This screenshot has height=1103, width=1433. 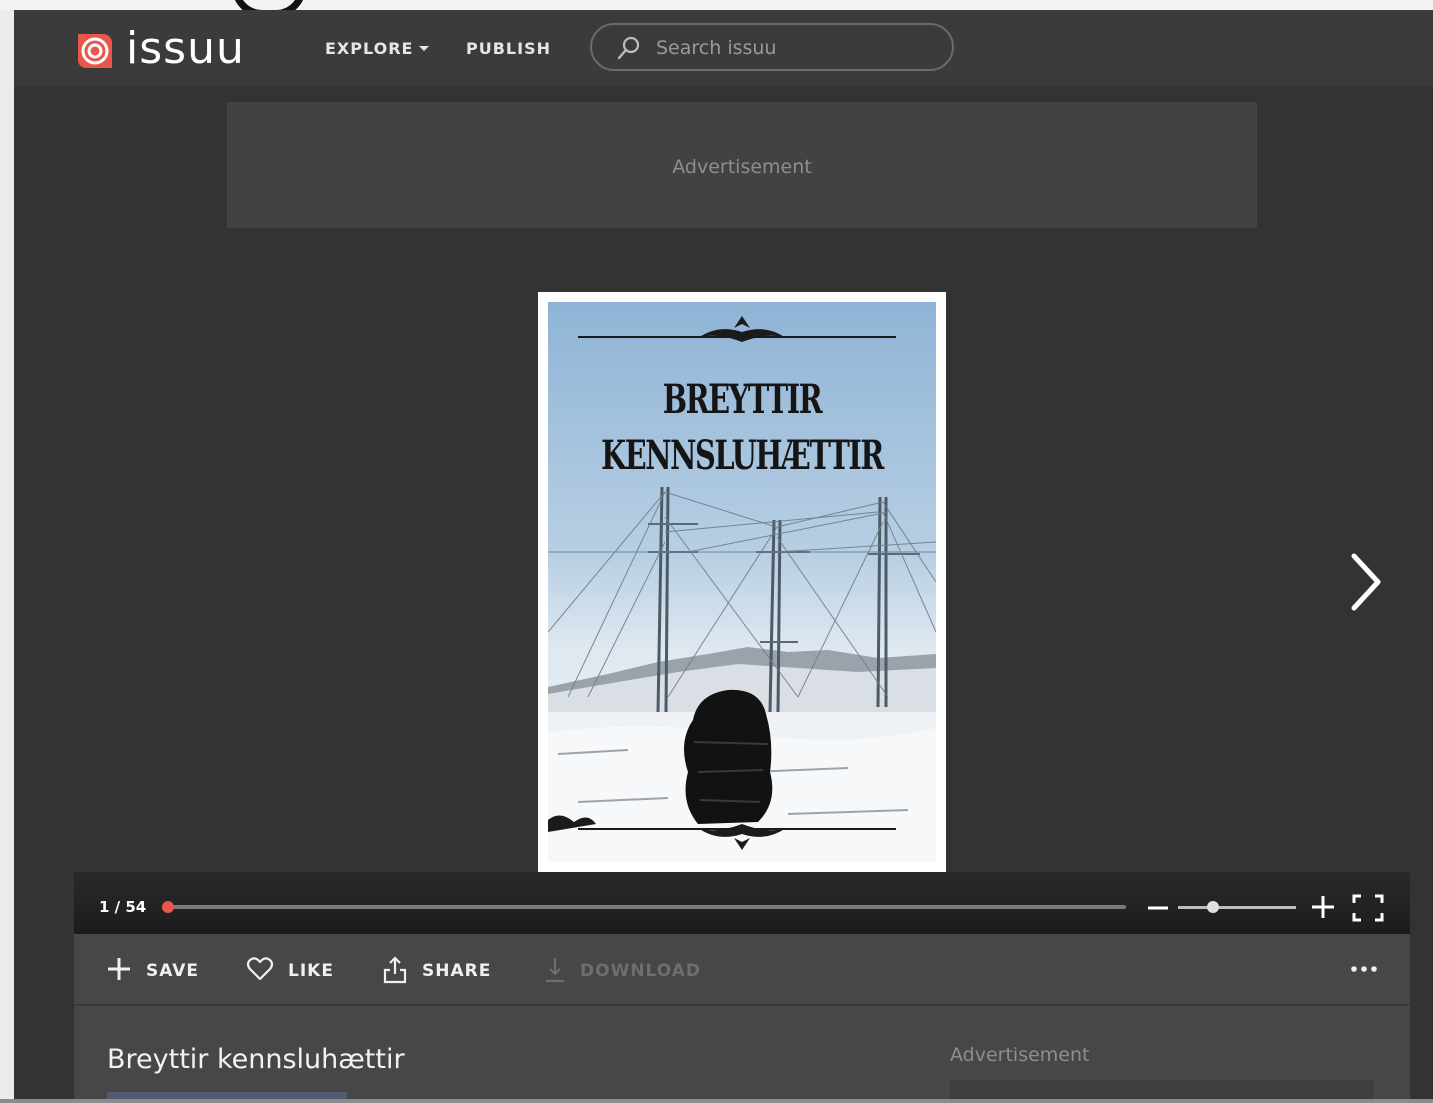 I want to click on plus-icon, so click(x=119, y=969).